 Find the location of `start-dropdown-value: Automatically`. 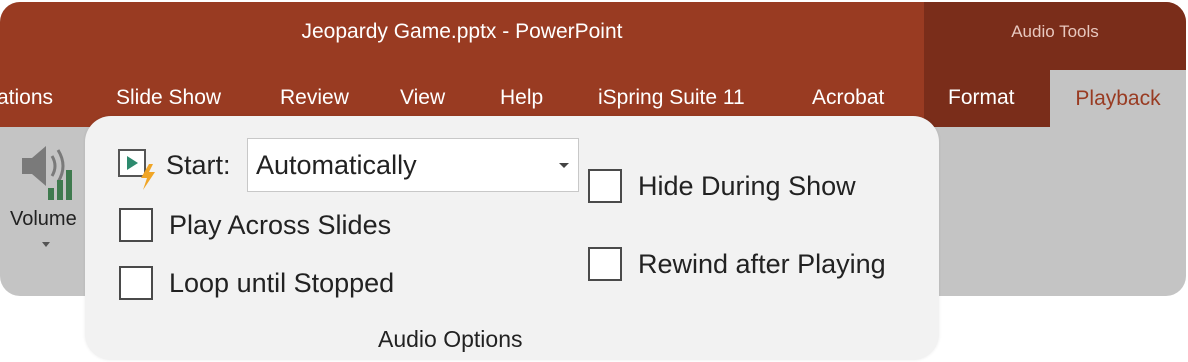

start-dropdown-value: Automatically is located at coordinates (336, 165).